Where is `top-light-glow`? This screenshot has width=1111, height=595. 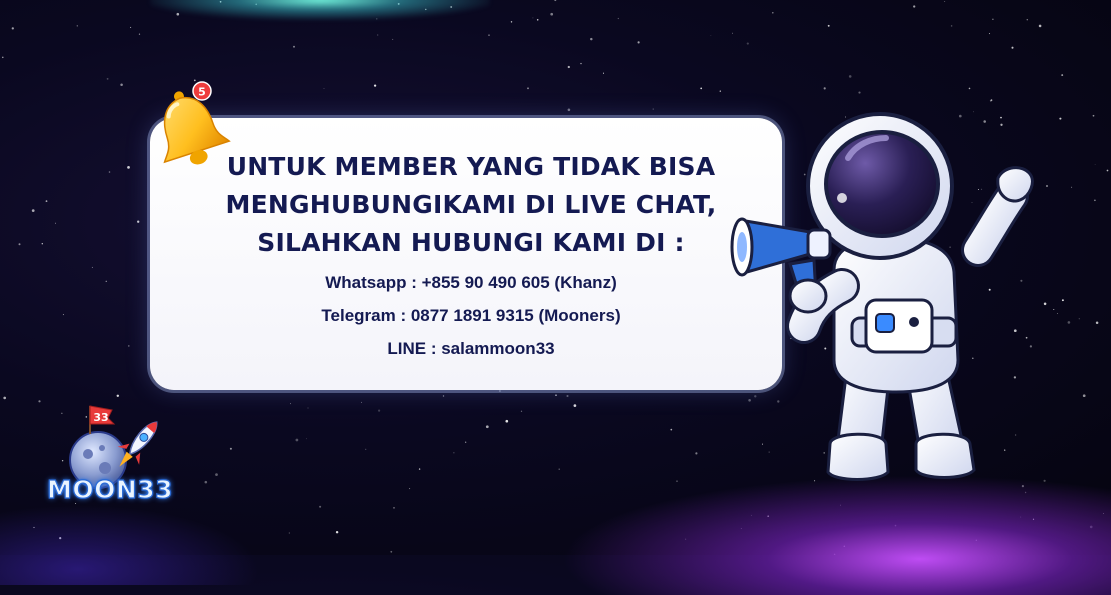
top-light-glow is located at coordinates (320, 10).